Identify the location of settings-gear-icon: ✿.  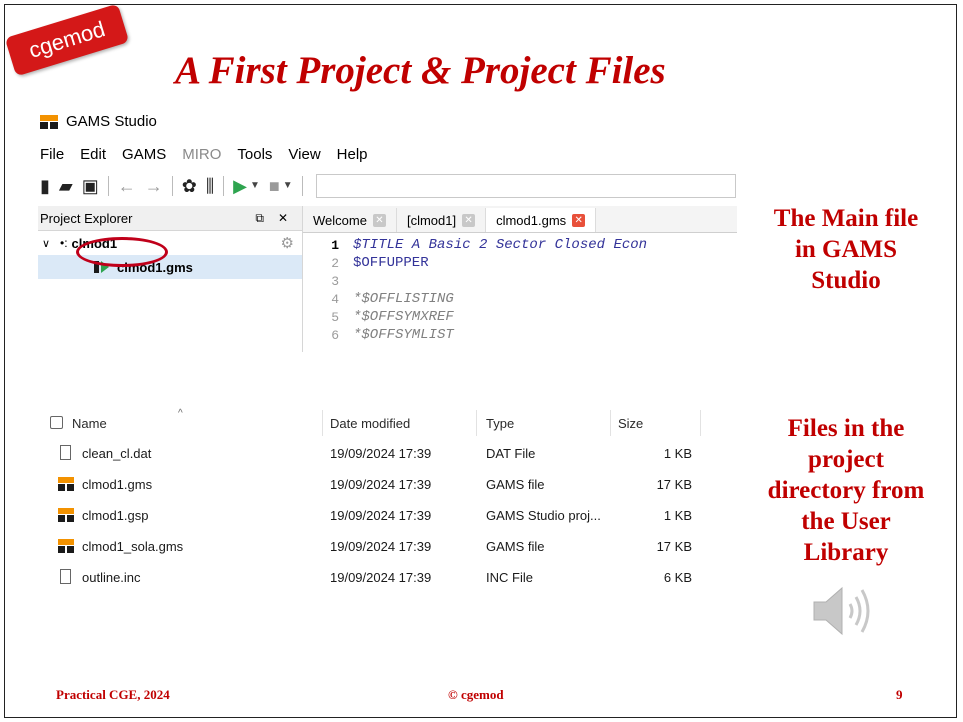
(189, 186).